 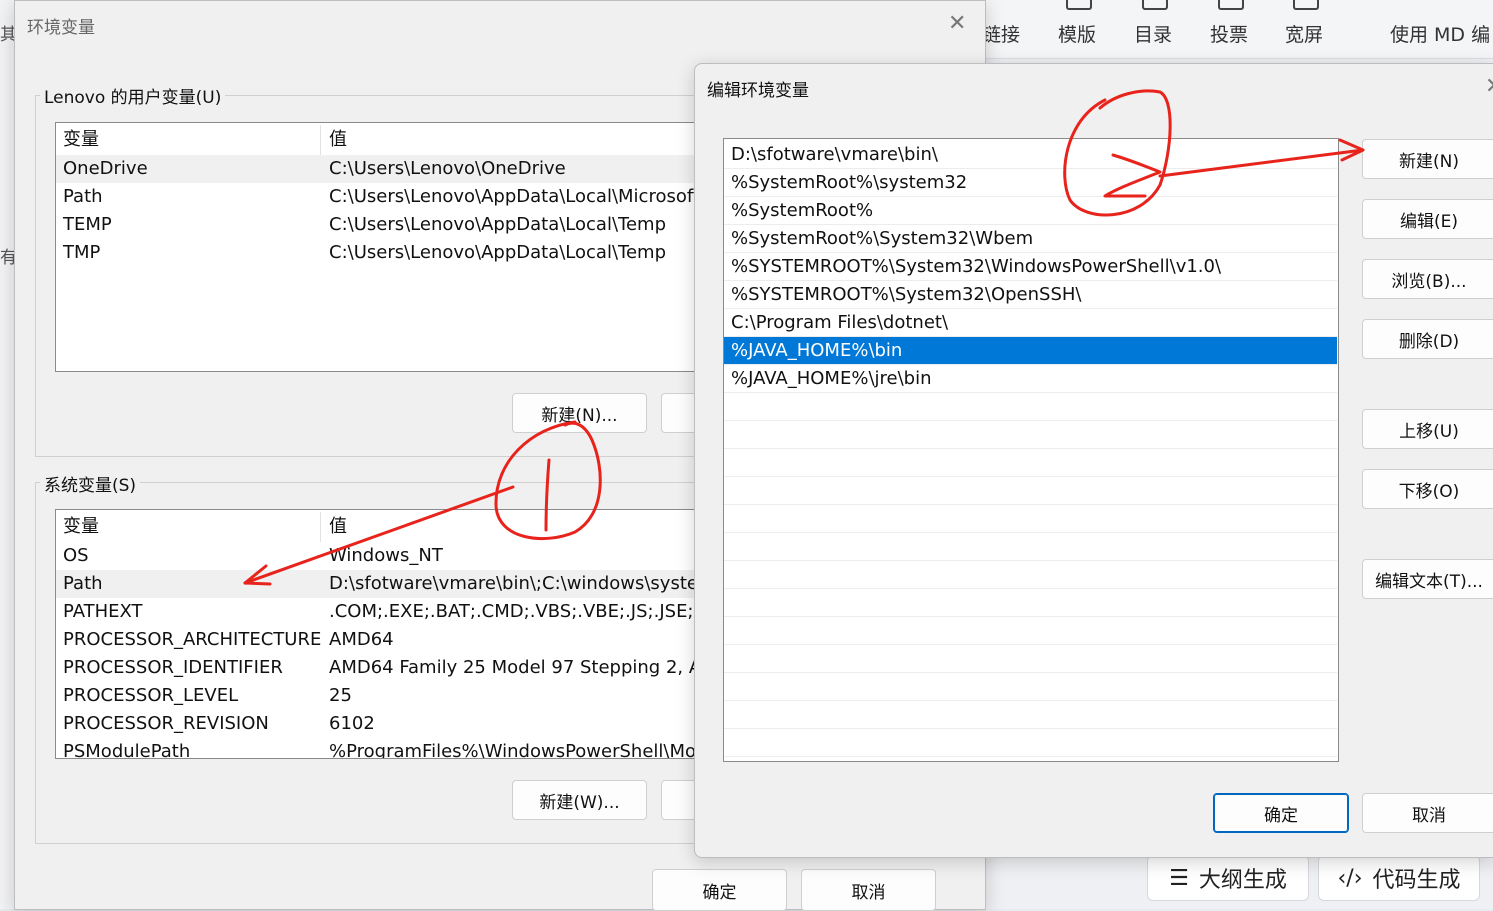 What do you see at coordinates (849, 182) in the screenshot?
I see `path-entry-text: %SystemRoot%\system32` at bounding box center [849, 182].